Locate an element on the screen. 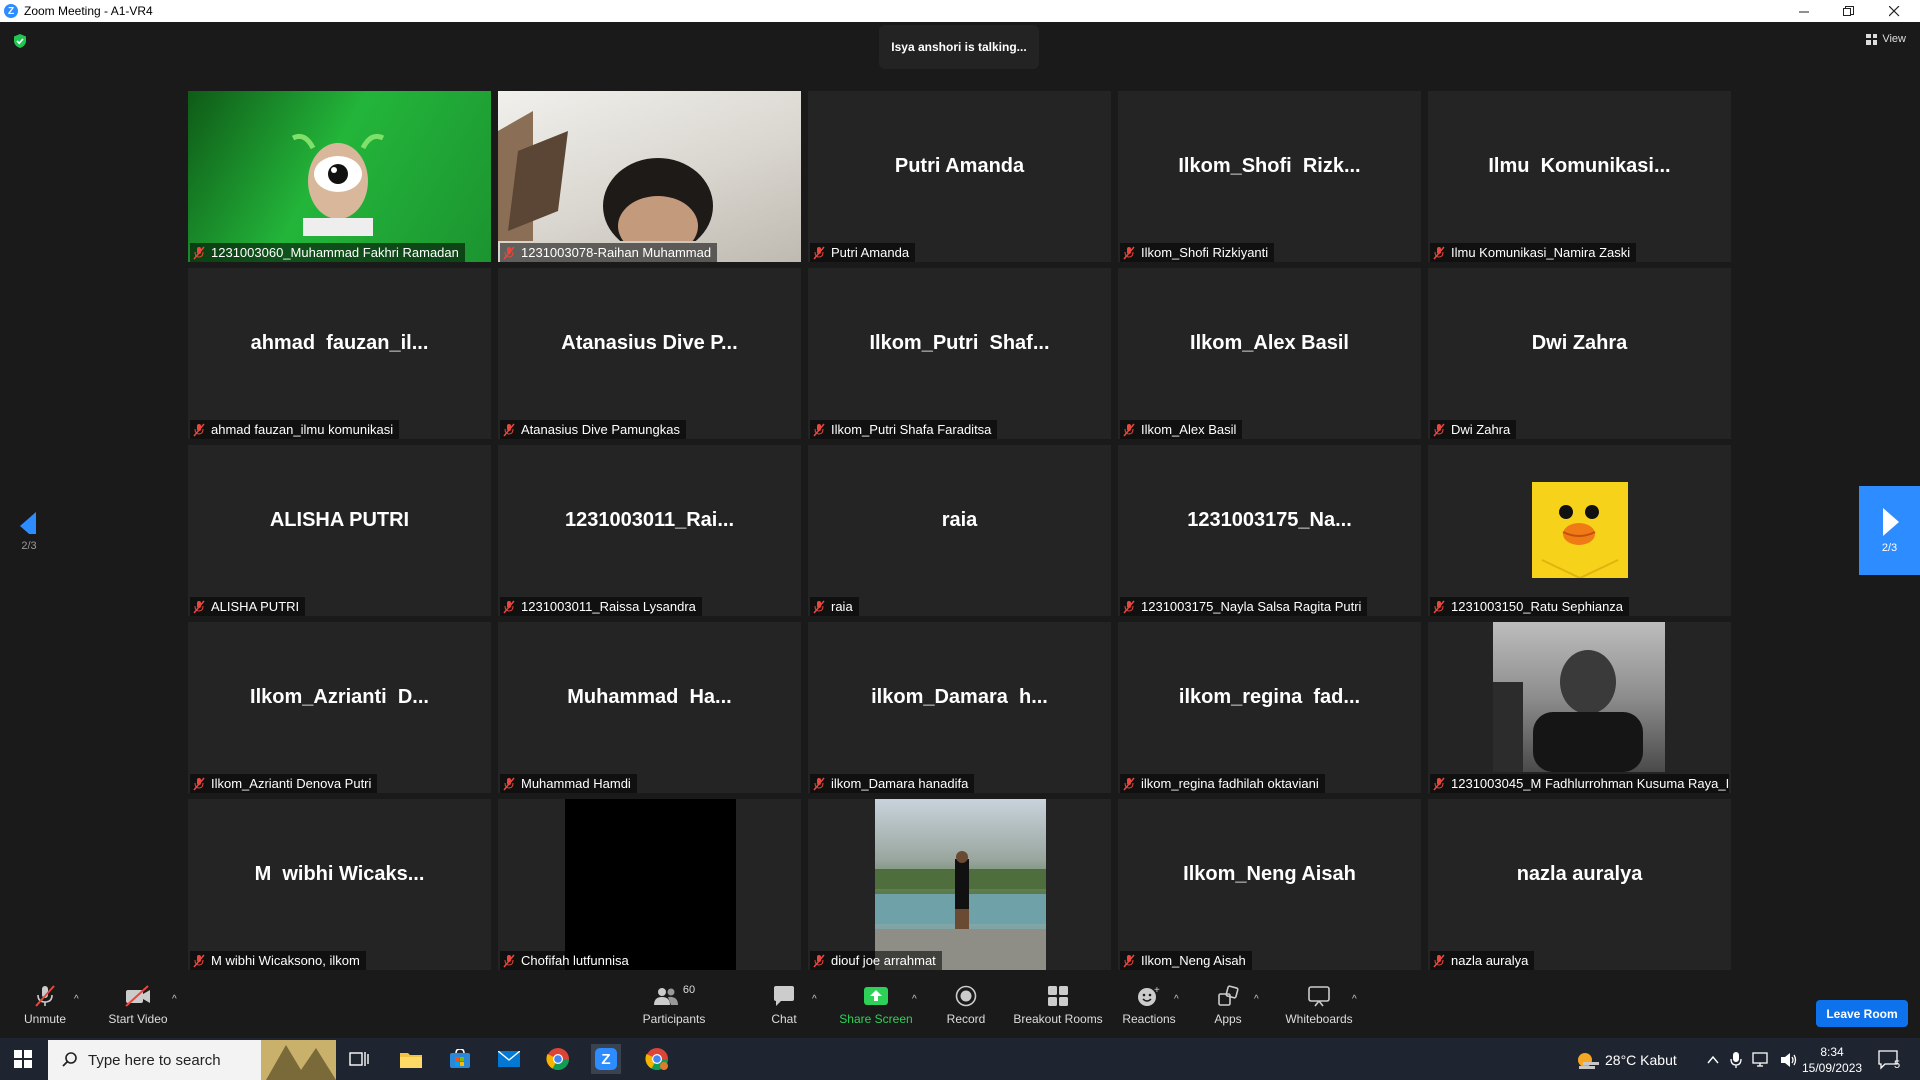 This screenshot has width=1920, height=1080. participant-name-label: diouf joe arrahmat is located at coordinates (876, 960).